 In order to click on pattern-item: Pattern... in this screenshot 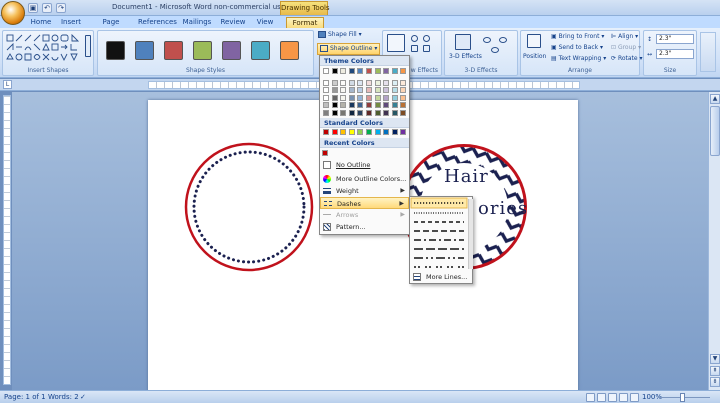, I will do `click(364, 227)`.